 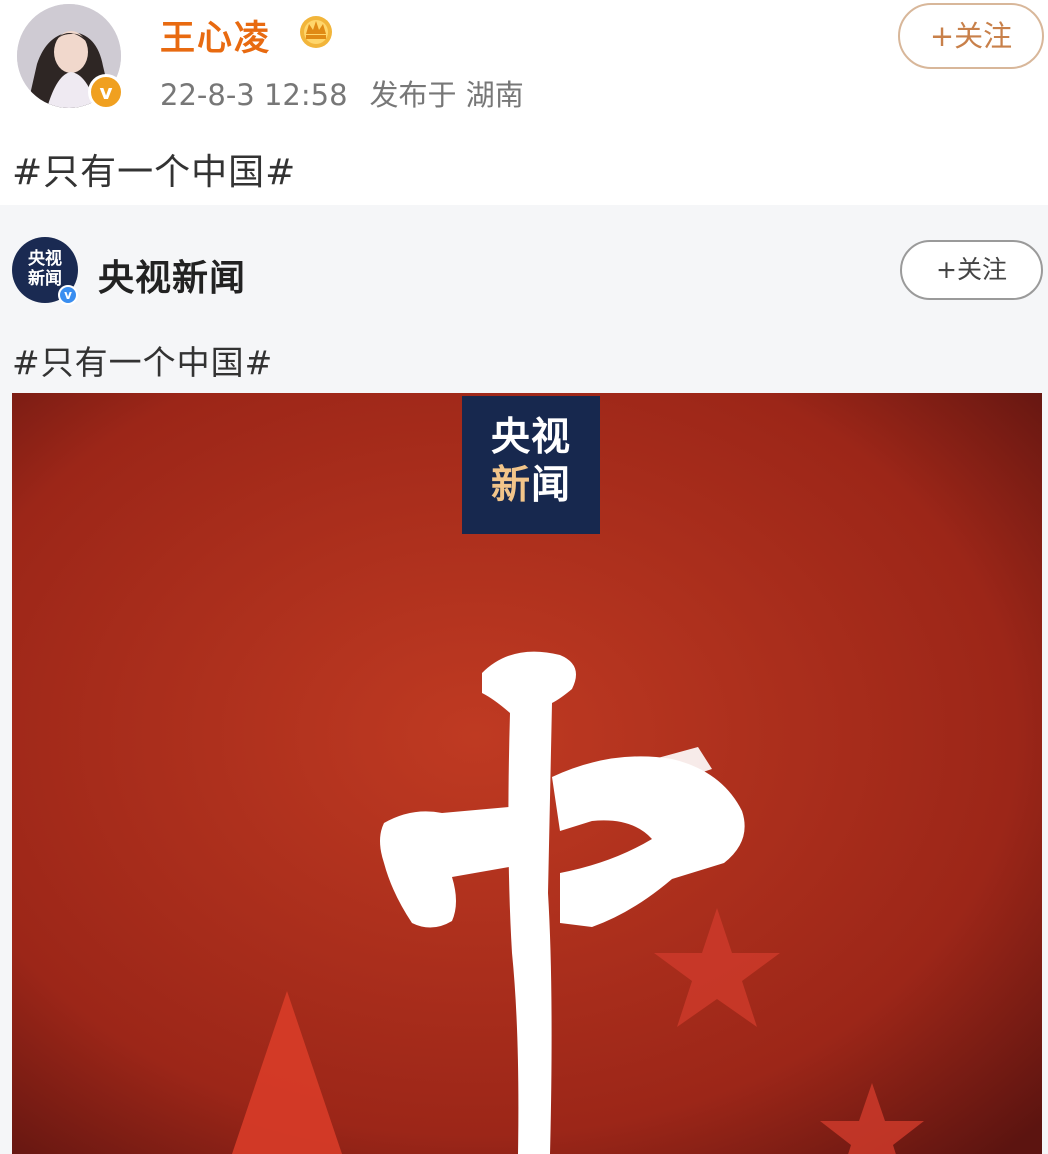 What do you see at coordinates (142, 360) in the screenshot?
I see `repost-hashtag-text: #只有一个中国#` at bounding box center [142, 360].